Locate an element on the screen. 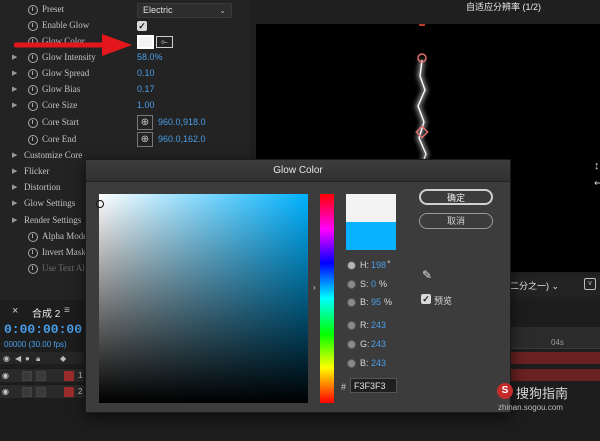 The width and height of the screenshot is (600, 441). eyedropper-icon: ✎ is located at coordinates (429, 275).